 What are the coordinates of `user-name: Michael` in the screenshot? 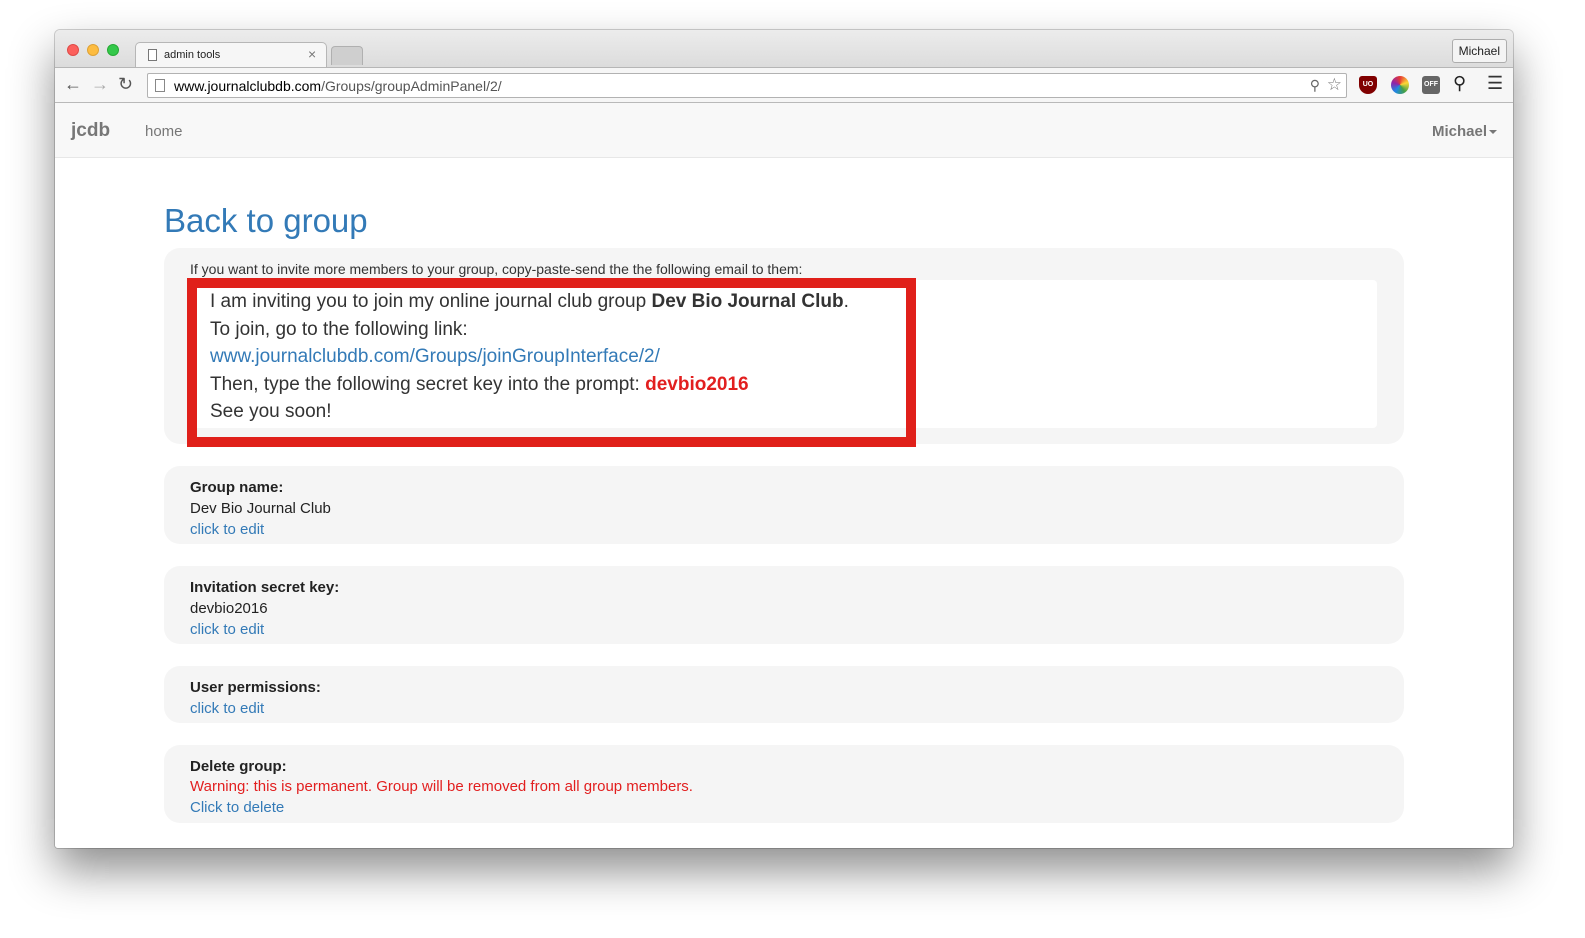 It's located at (1459, 131).